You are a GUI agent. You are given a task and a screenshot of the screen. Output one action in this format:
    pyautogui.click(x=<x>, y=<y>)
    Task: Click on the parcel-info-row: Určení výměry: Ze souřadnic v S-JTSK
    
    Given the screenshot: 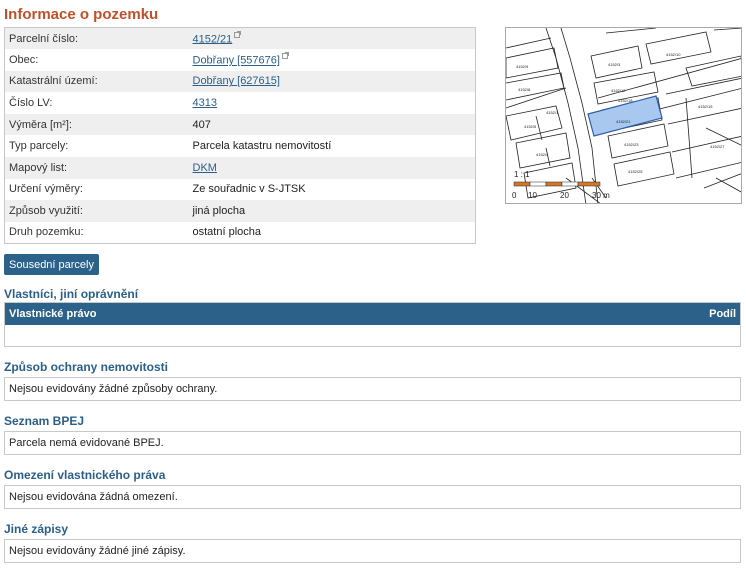 What is the action you would take?
    pyautogui.click(x=240, y=189)
    